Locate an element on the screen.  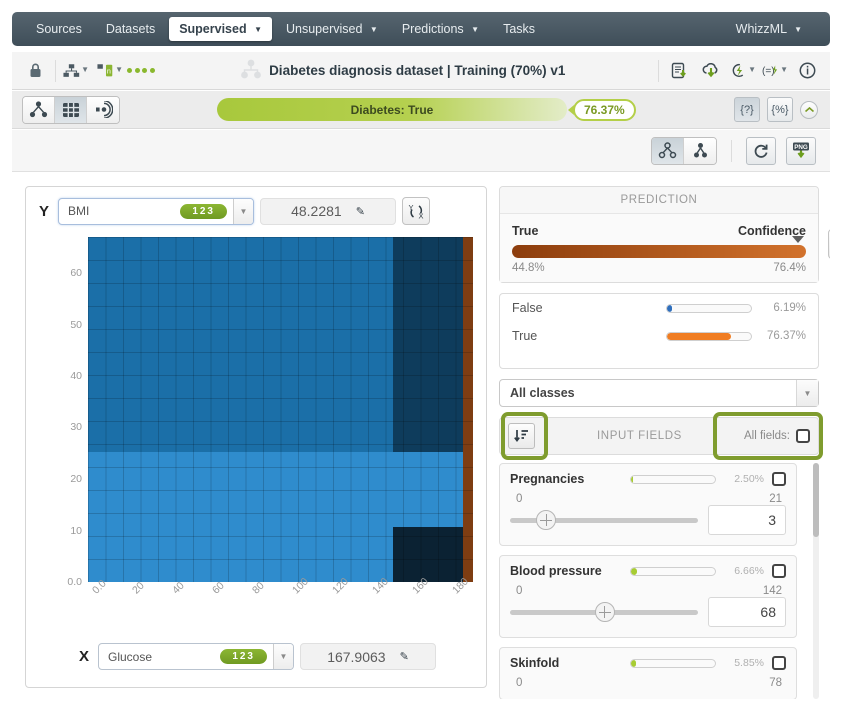
y-axis-value-box: 48.2281 ✎ is located at coordinates (328, 211).